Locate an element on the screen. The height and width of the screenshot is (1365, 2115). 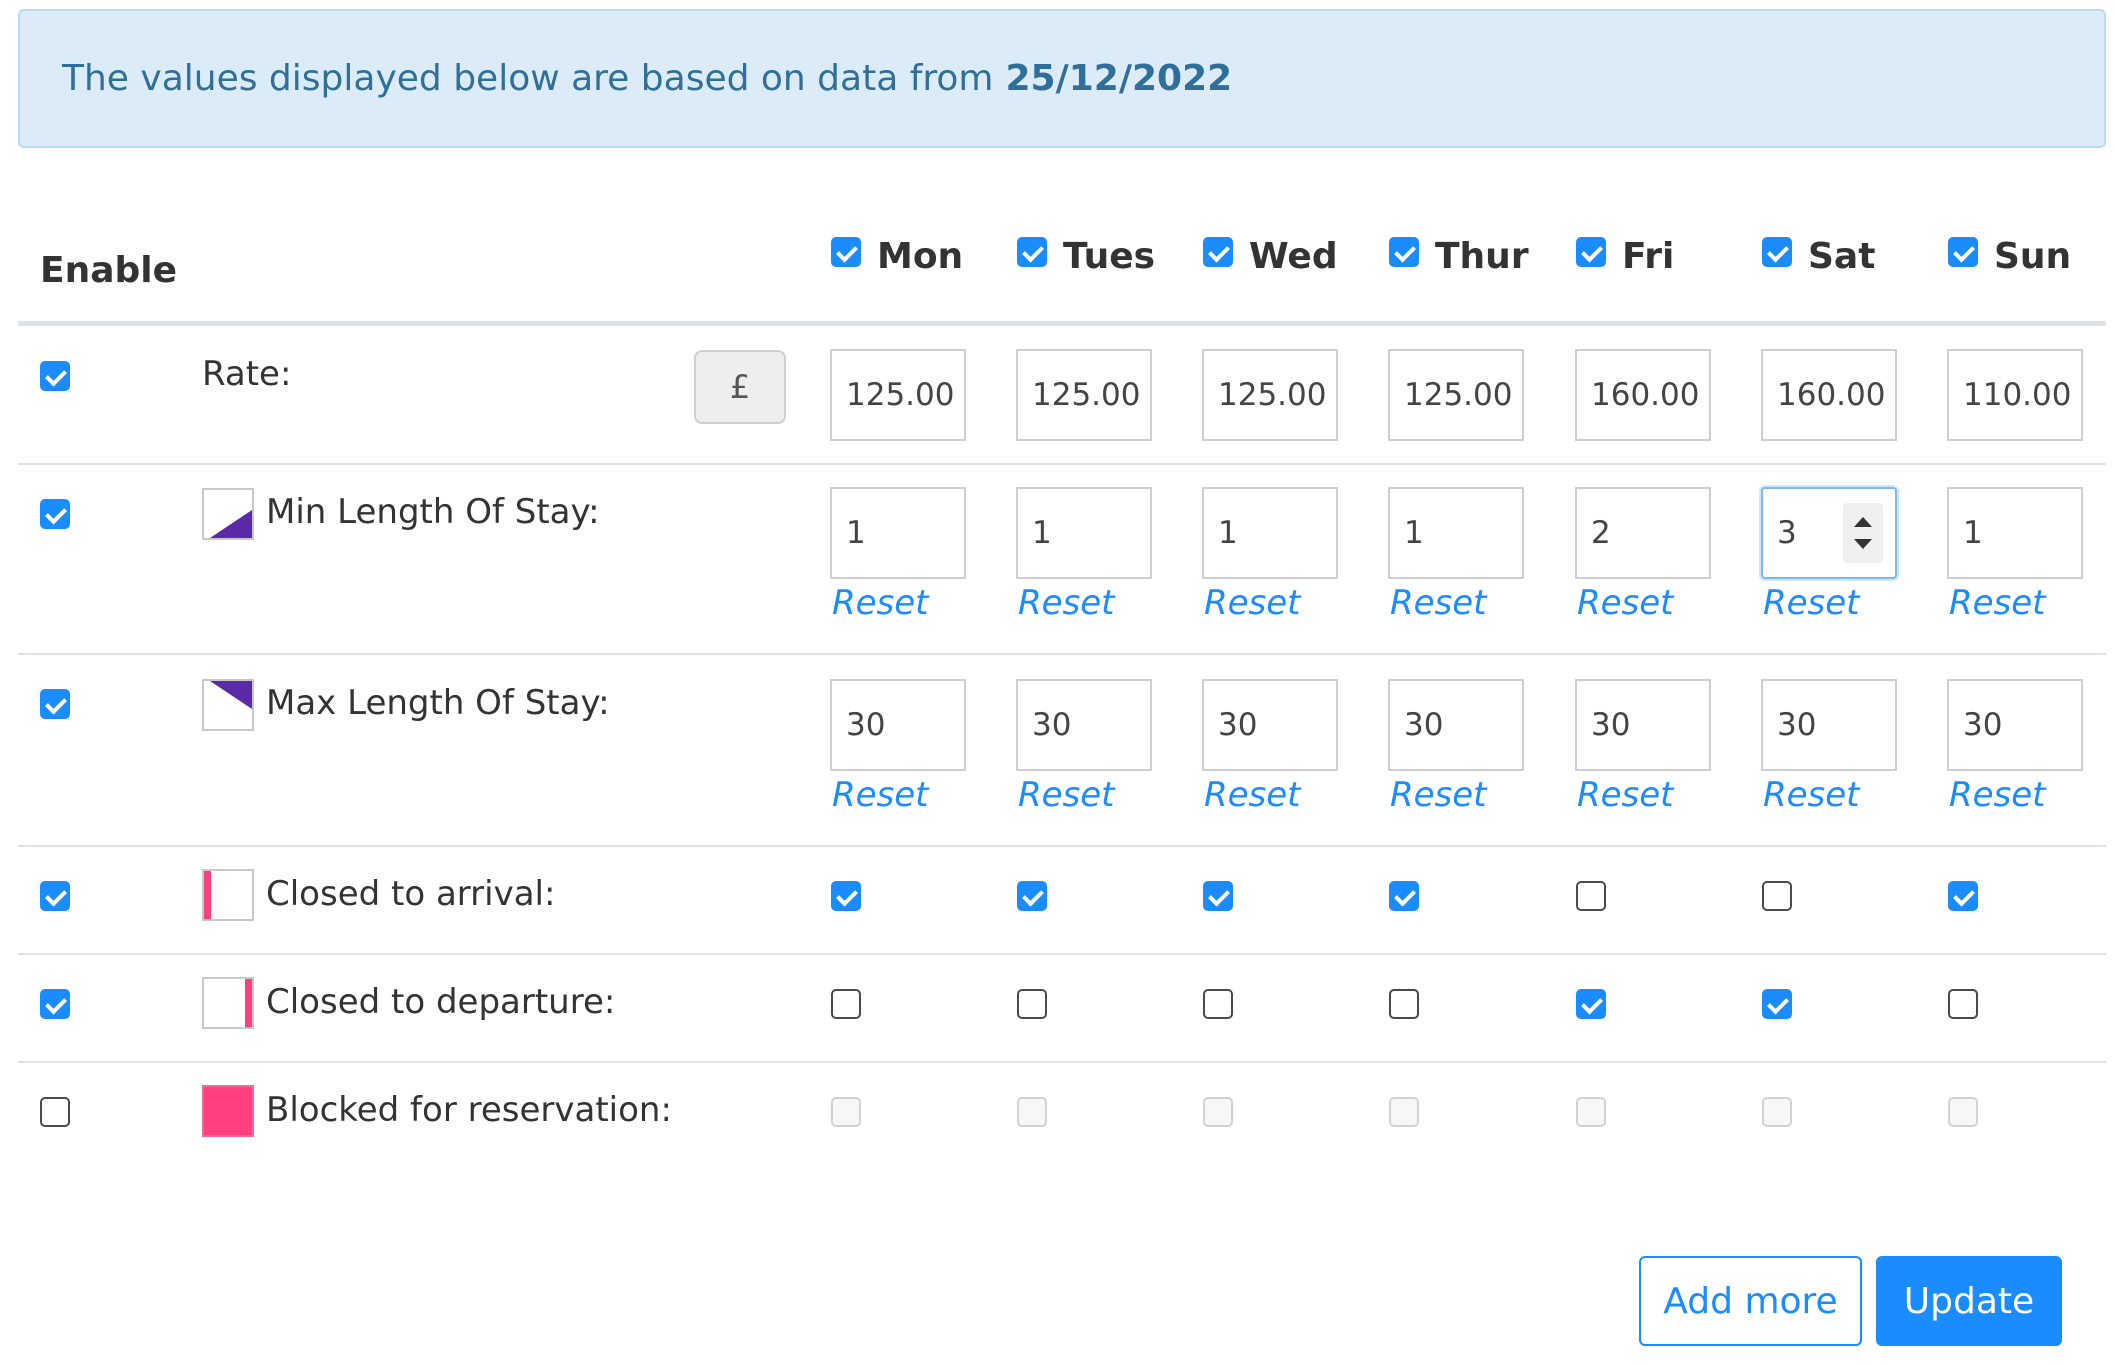
day-label-sun: Sun is located at coordinates (2033, 256).